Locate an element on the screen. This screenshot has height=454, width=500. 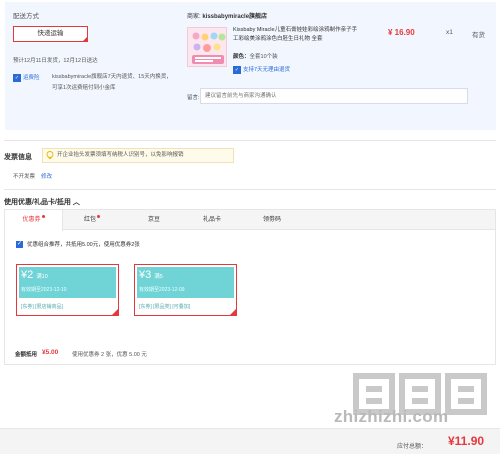
tab-label: 礼品卡 is located at coordinates (211, 220).